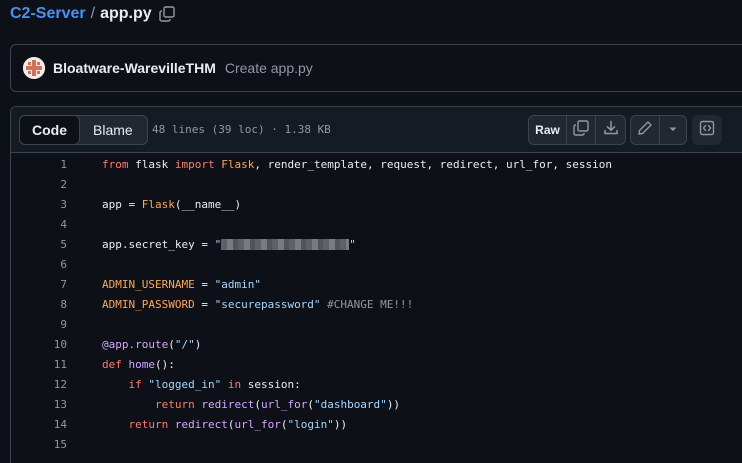 This screenshot has height=463, width=742. Describe the element at coordinates (376, 244) in the screenshot. I see `code-line: 5 app.secret_key = " "` at that location.